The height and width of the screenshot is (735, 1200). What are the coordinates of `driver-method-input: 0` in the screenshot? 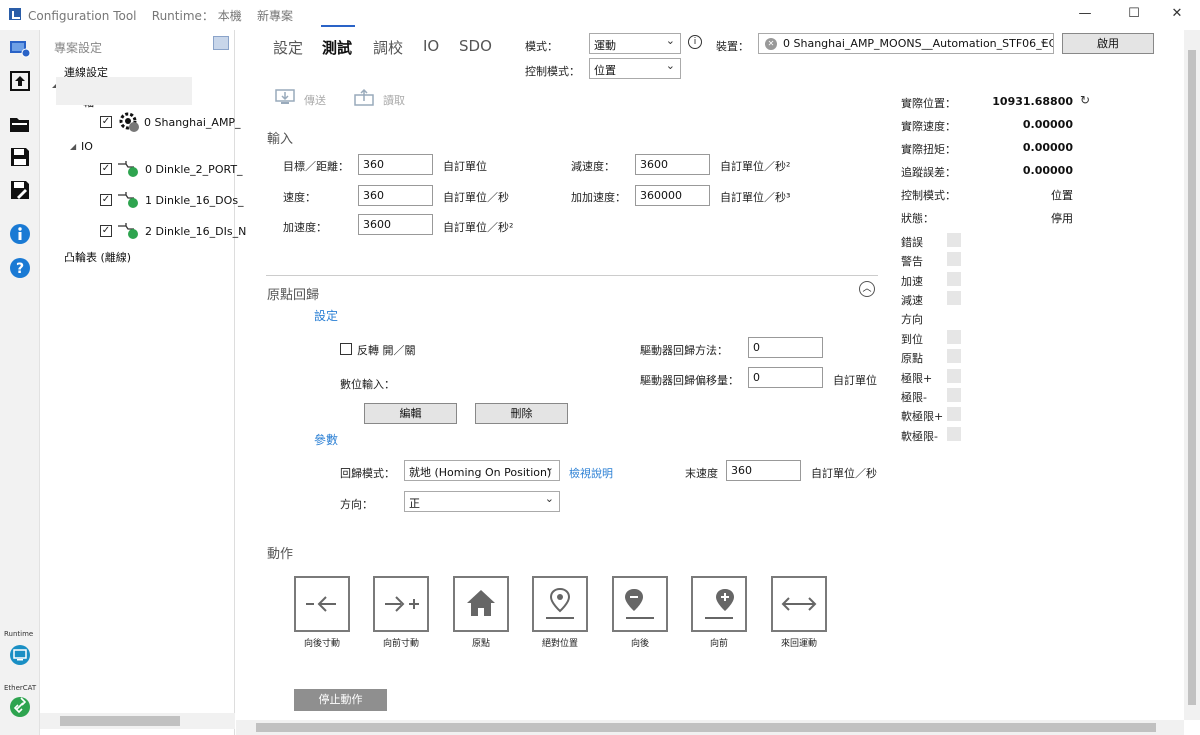 It's located at (785, 347).